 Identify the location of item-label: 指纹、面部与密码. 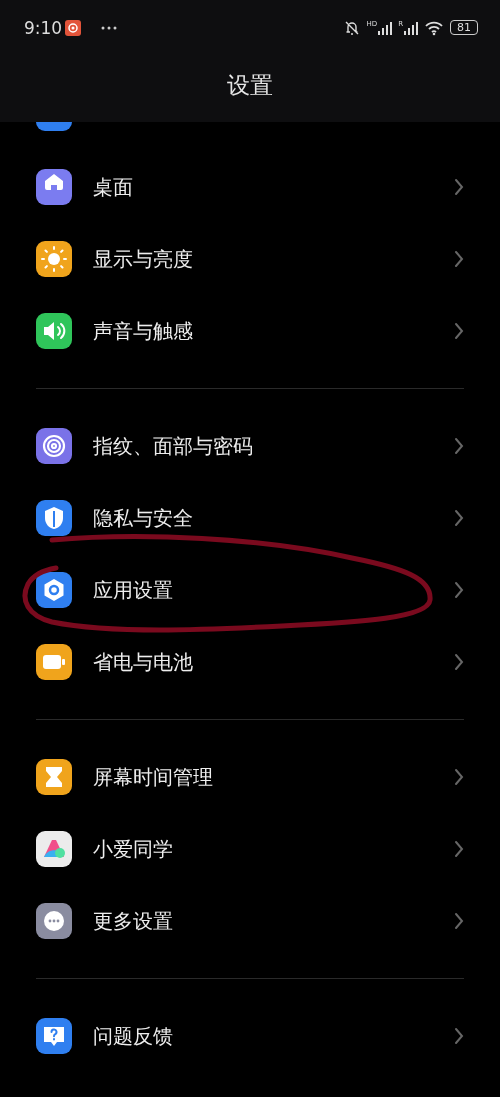
(173, 446).